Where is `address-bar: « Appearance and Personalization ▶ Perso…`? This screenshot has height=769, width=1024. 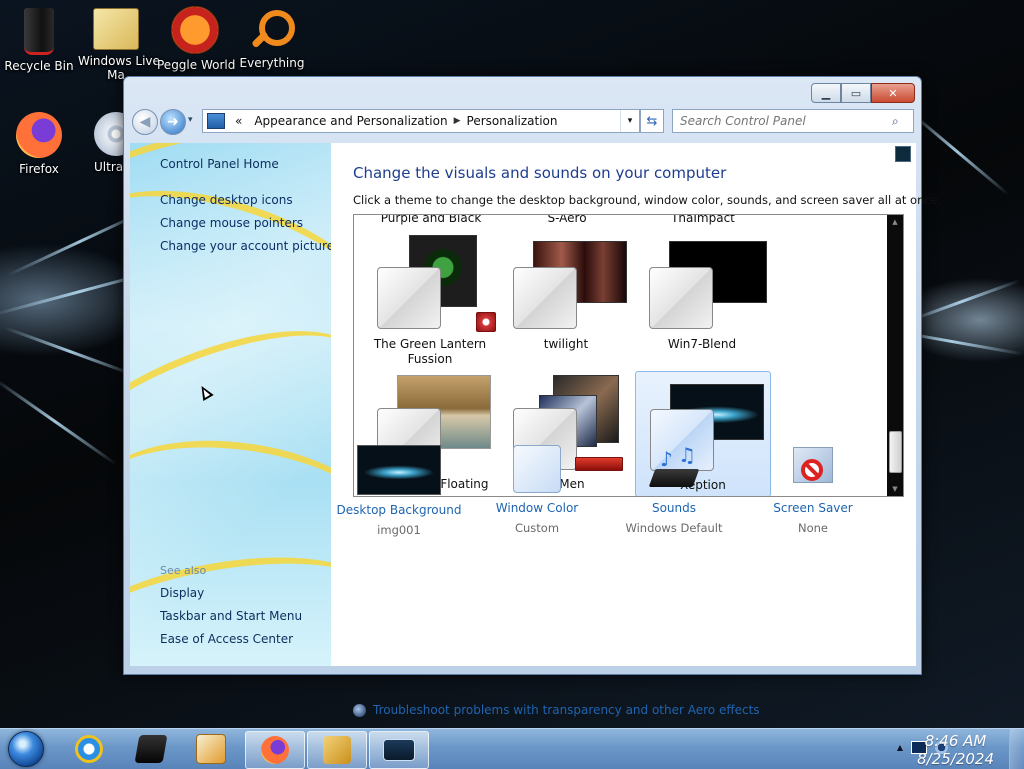
address-bar: « Appearance and Personalization ▶ Perso… is located at coordinates (421, 121).